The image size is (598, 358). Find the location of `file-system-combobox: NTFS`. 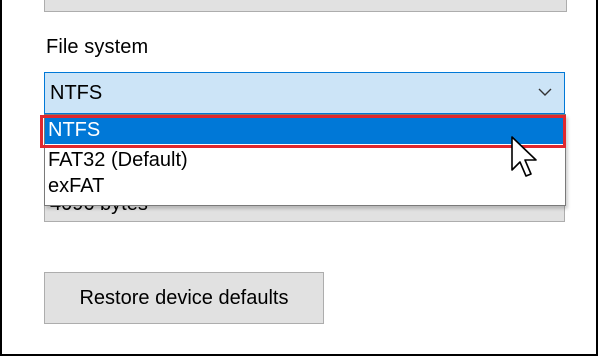

file-system-combobox: NTFS is located at coordinates (304, 93).